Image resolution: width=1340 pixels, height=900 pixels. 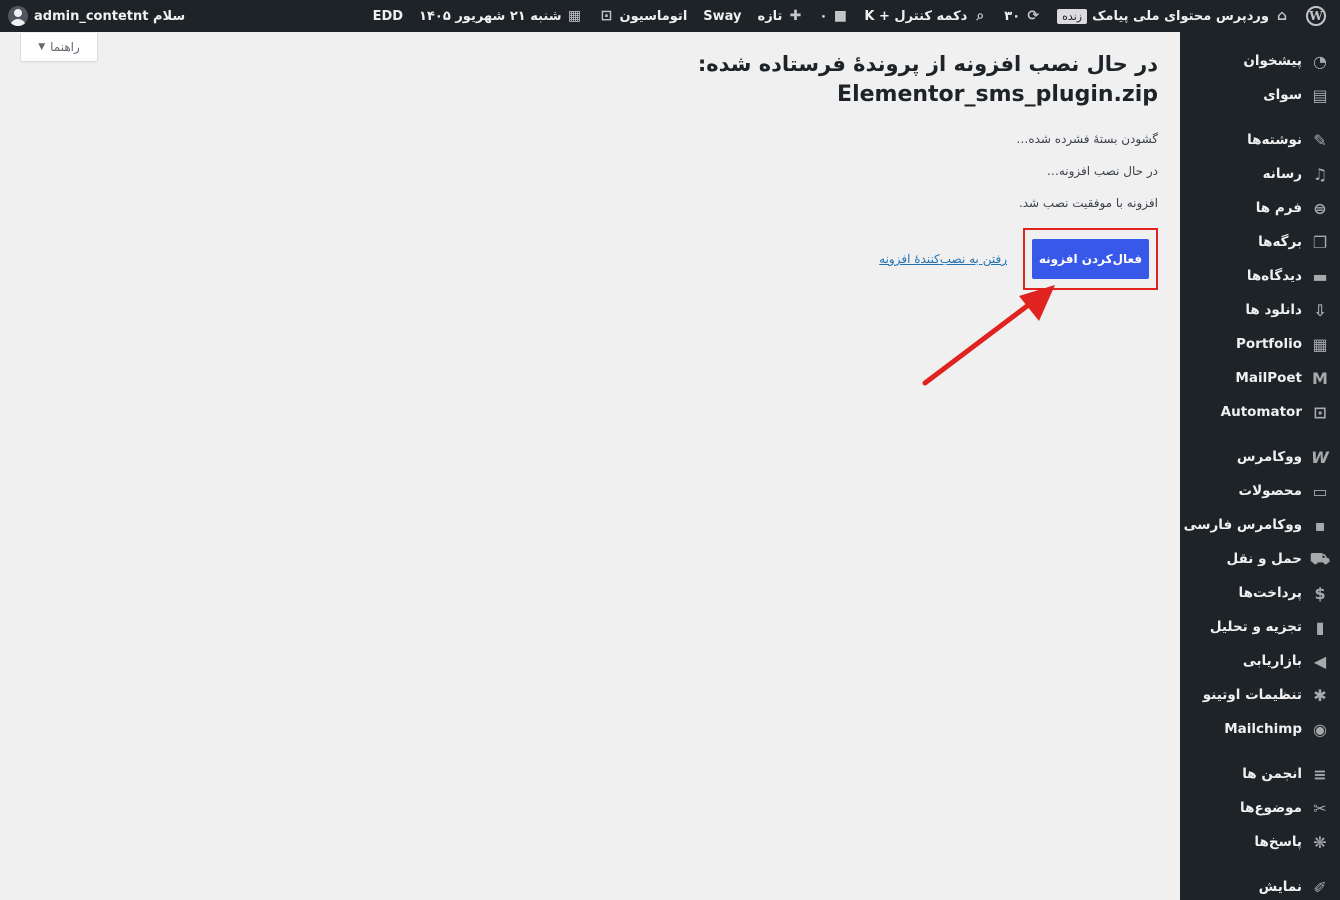 I want to click on sidebar-item-label: فرم ها, so click(x=1278, y=208).